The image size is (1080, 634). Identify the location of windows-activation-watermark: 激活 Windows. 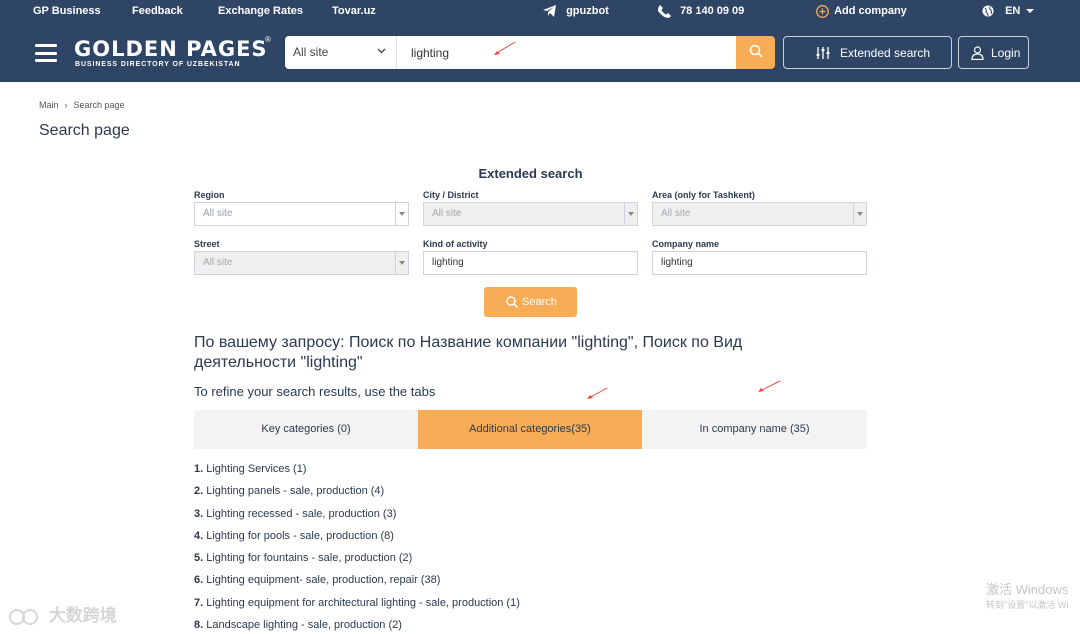
(1027, 589).